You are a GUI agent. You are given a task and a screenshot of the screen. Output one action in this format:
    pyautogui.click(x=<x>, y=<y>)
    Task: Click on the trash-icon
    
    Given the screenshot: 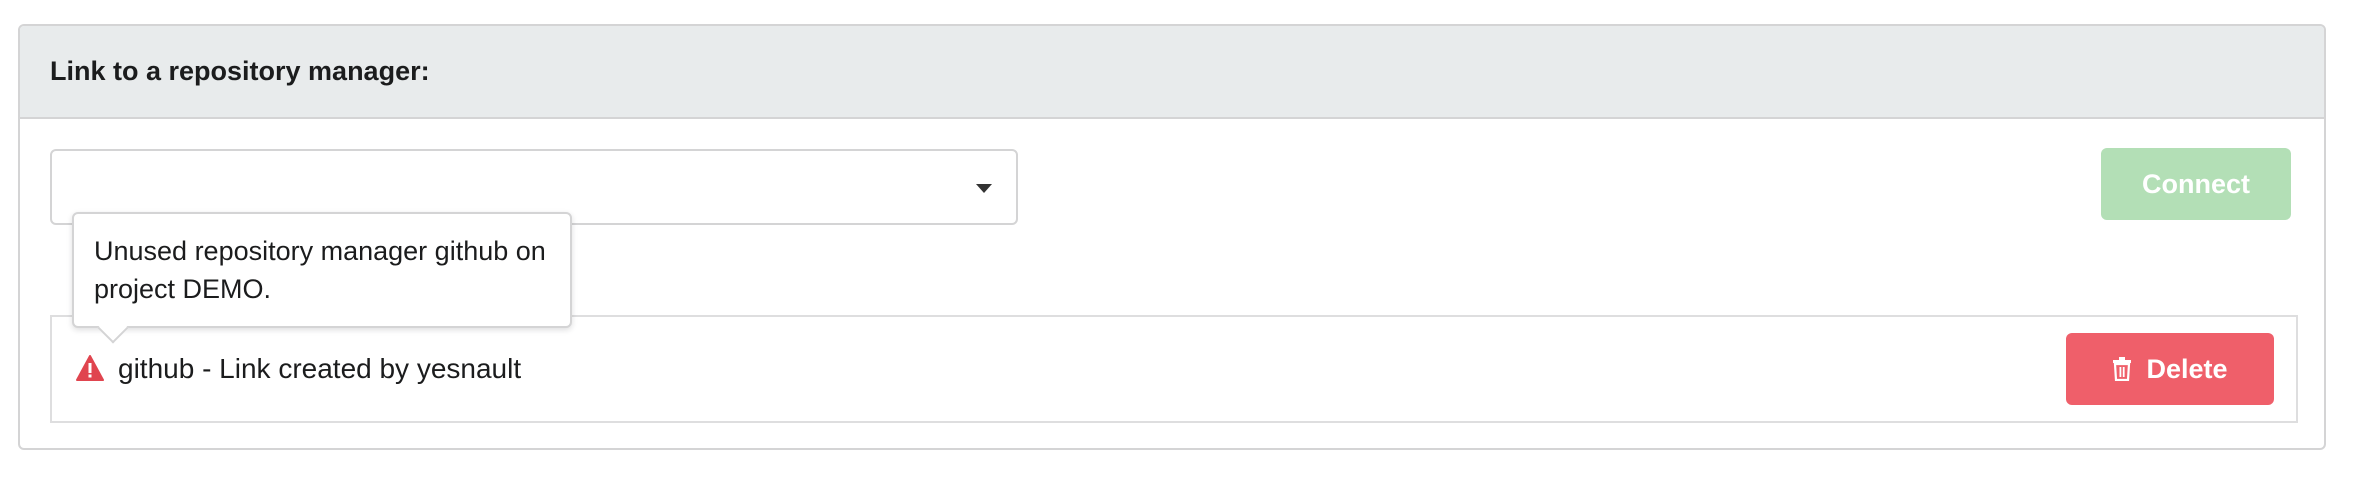 What is the action you would take?
    pyautogui.click(x=2122, y=369)
    